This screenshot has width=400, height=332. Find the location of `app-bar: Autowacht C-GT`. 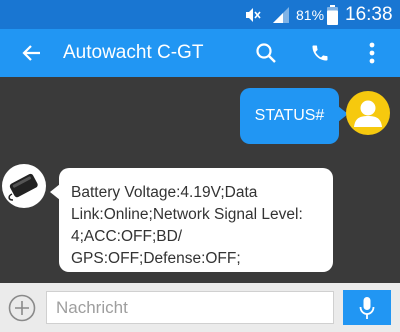

app-bar: Autowacht C-GT is located at coordinates (200, 53).